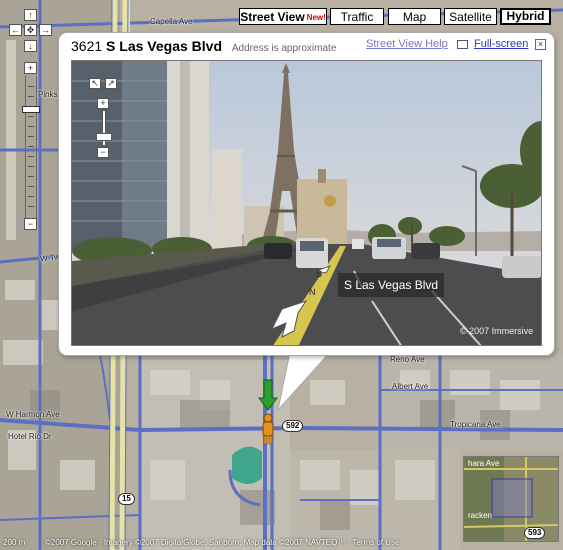 The width and height of the screenshot is (563, 550). Describe the element at coordinates (104, 137) in the screenshot. I see `pano-zoom-thumb` at that location.